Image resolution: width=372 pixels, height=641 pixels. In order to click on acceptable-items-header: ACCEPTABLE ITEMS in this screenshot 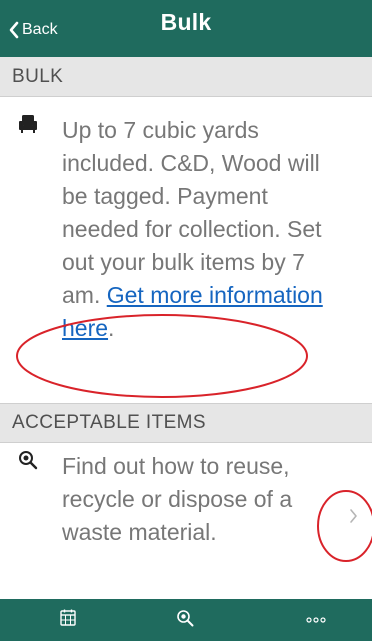, I will do `click(186, 423)`.